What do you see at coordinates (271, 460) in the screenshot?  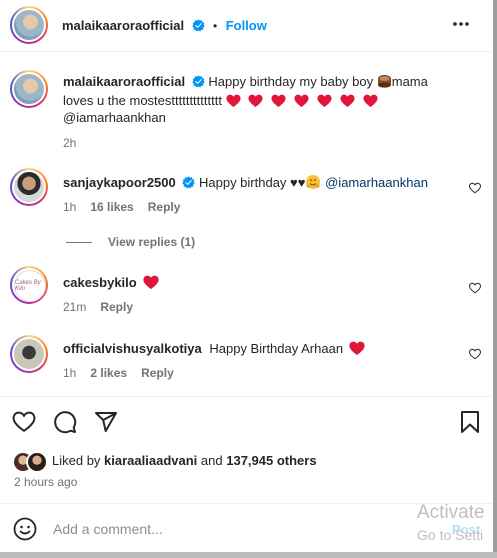 I see `liked-by-others: 137,945 others` at bounding box center [271, 460].